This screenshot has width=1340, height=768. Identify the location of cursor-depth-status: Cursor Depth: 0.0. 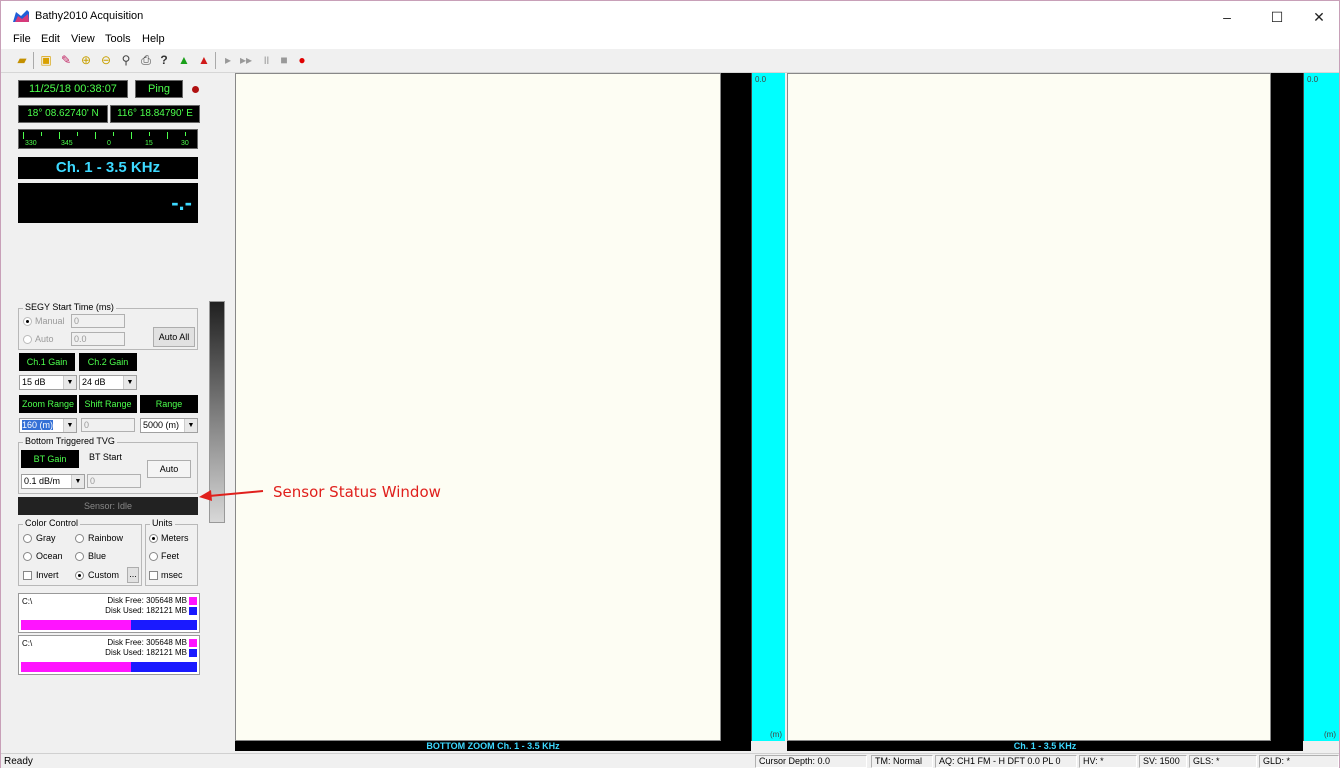
(811, 761).